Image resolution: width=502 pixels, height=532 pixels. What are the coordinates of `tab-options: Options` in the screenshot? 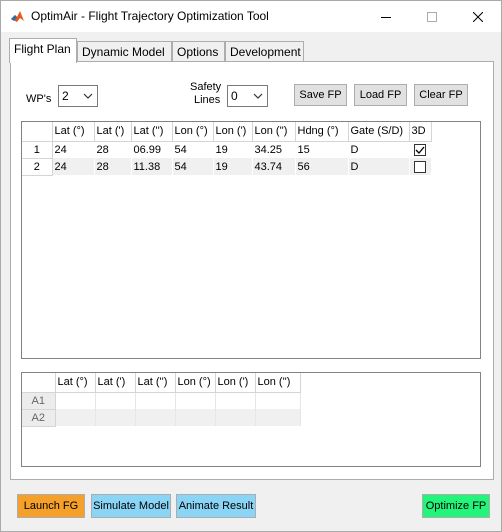 It's located at (198, 52).